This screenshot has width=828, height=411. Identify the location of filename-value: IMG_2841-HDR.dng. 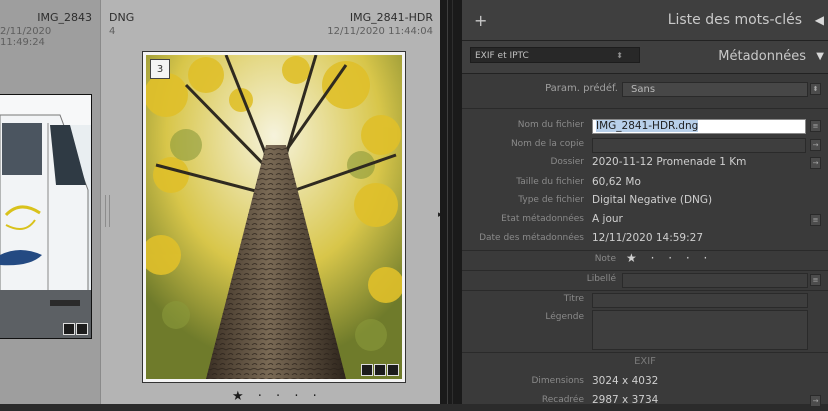
(647, 126).